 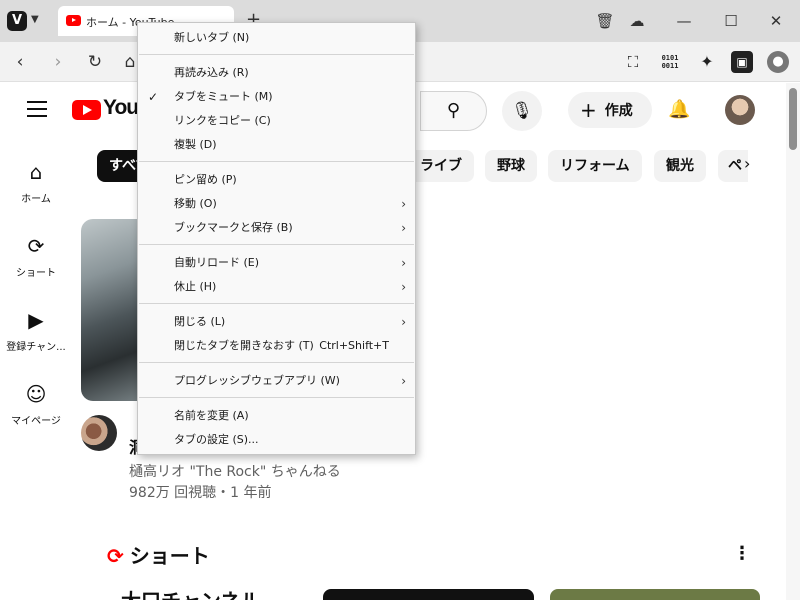 I want to click on minimize-button: —, so click(x=684, y=21).